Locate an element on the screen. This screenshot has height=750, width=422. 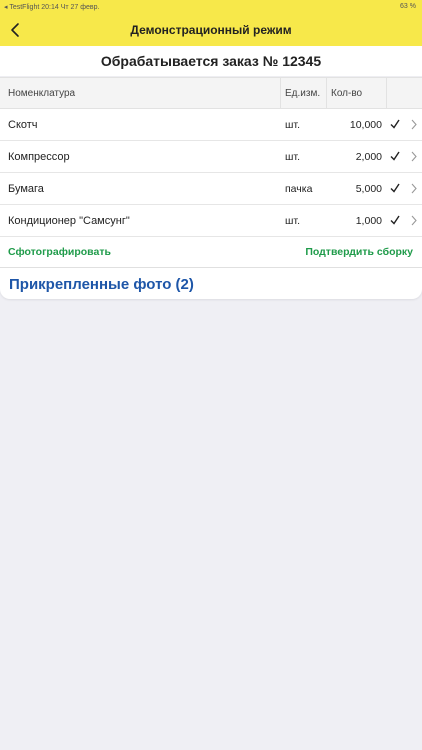
table-row: Бумага пачка 5,000 is located at coordinates (211, 189).